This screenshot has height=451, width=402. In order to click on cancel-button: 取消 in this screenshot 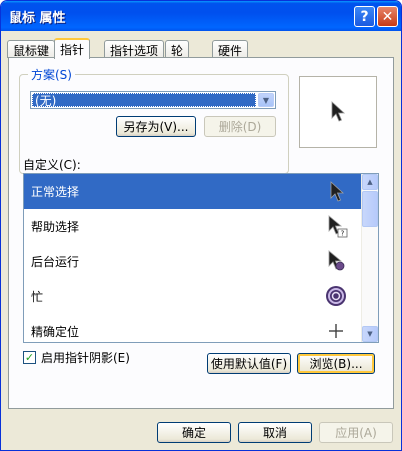, I will do `click(275, 432)`.